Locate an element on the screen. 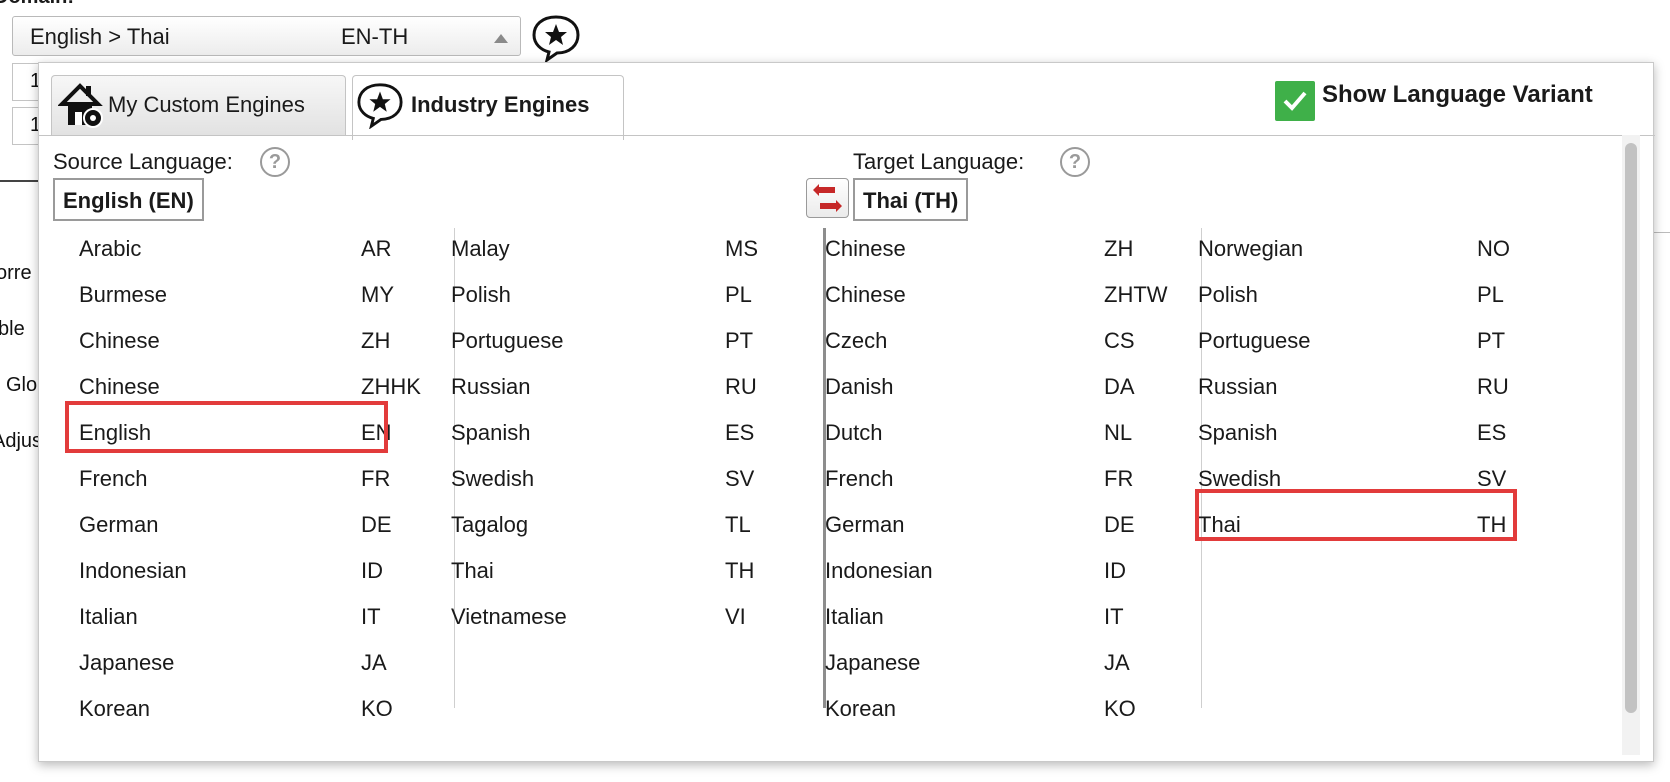  tab-my-custom-engines: My Custom Engines is located at coordinates (198, 105).